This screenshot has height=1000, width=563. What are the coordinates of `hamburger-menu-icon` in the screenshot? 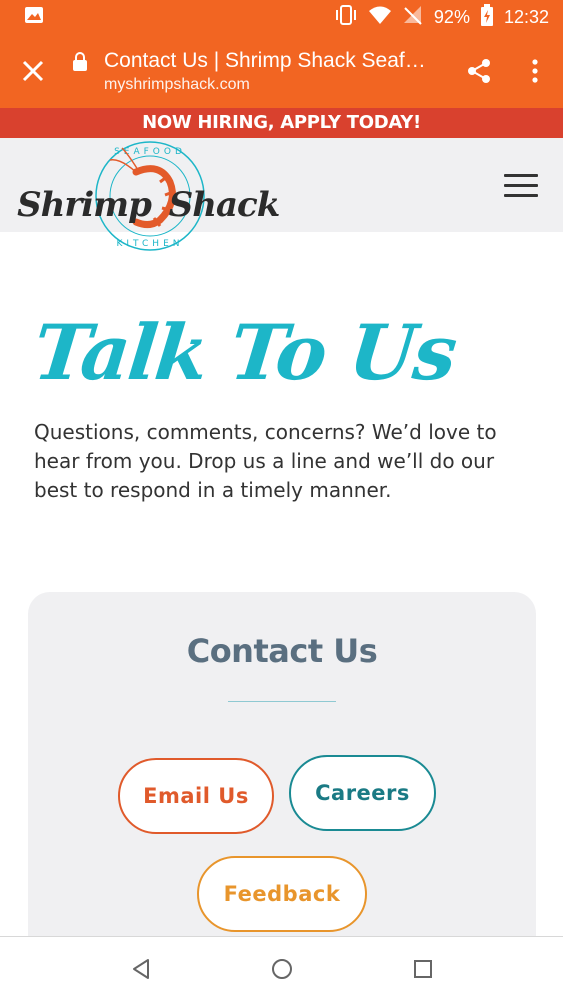 It's located at (521, 175).